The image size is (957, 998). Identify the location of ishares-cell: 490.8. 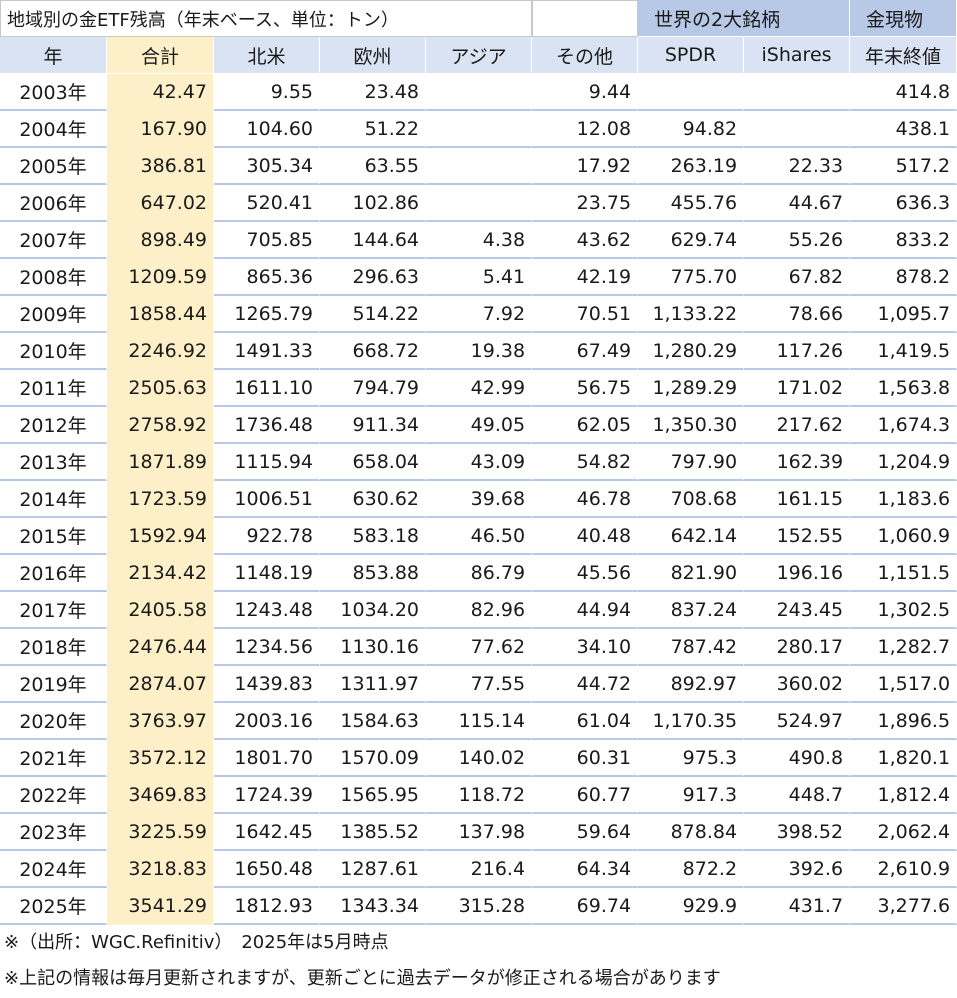
(797, 758).